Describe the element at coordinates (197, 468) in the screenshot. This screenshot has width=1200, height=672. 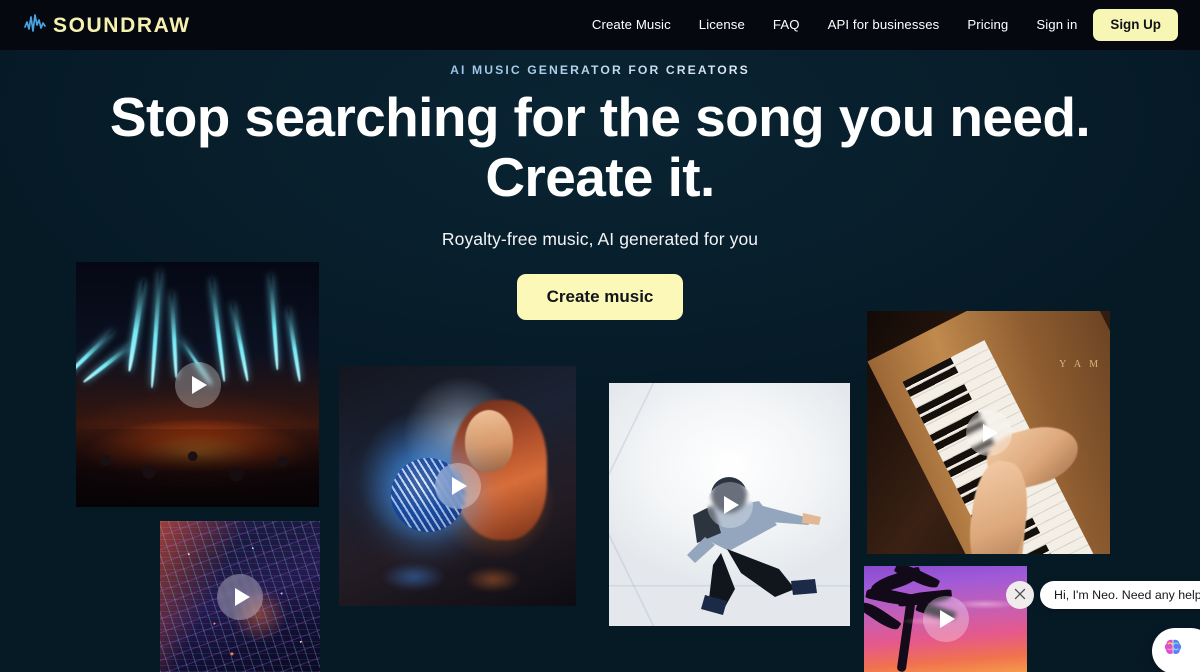
I see `crowd-silhouette` at that location.